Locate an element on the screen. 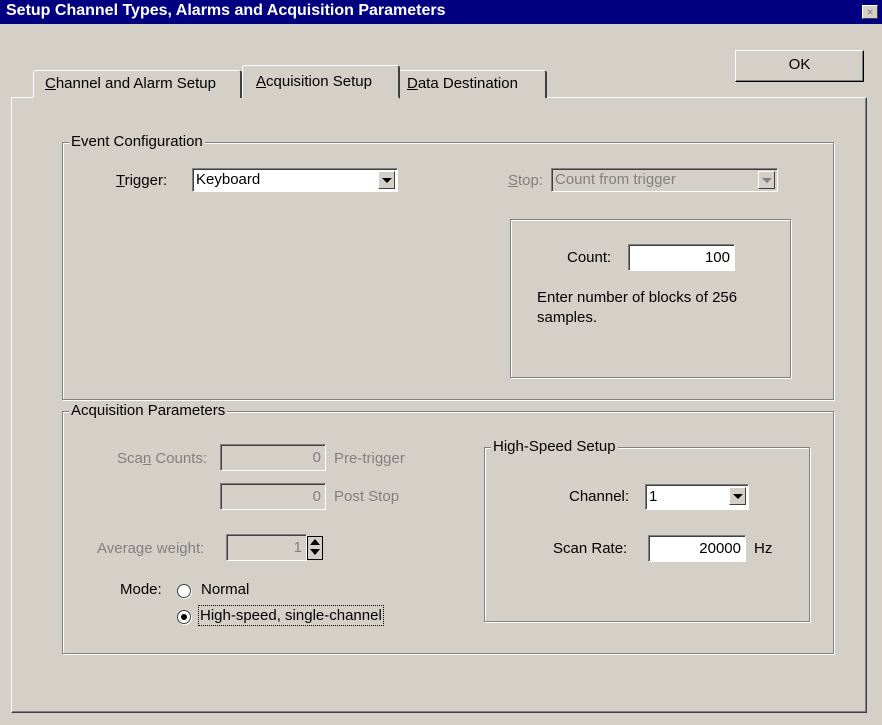 The width and height of the screenshot is (882, 725). scan-counts-label: Scan Counts: is located at coordinates (162, 458).